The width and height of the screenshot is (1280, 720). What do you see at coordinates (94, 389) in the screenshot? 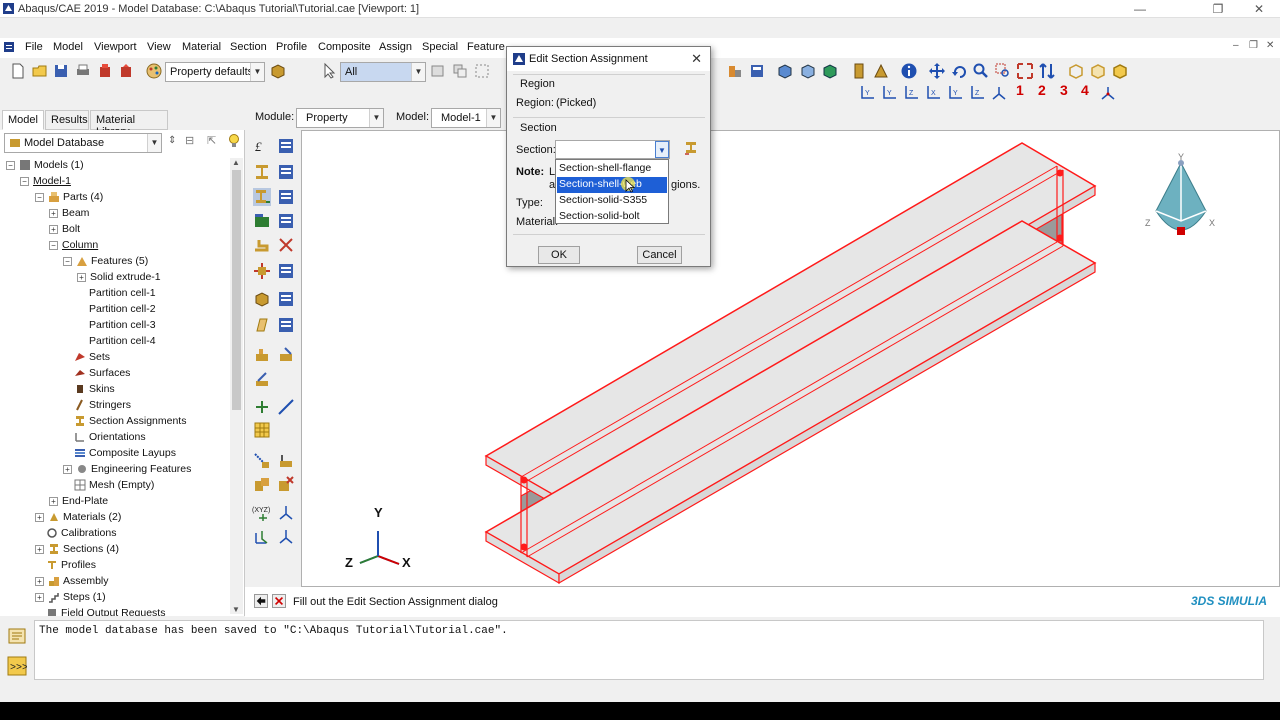
I see `tree-item-skins: Skins` at bounding box center [94, 389].